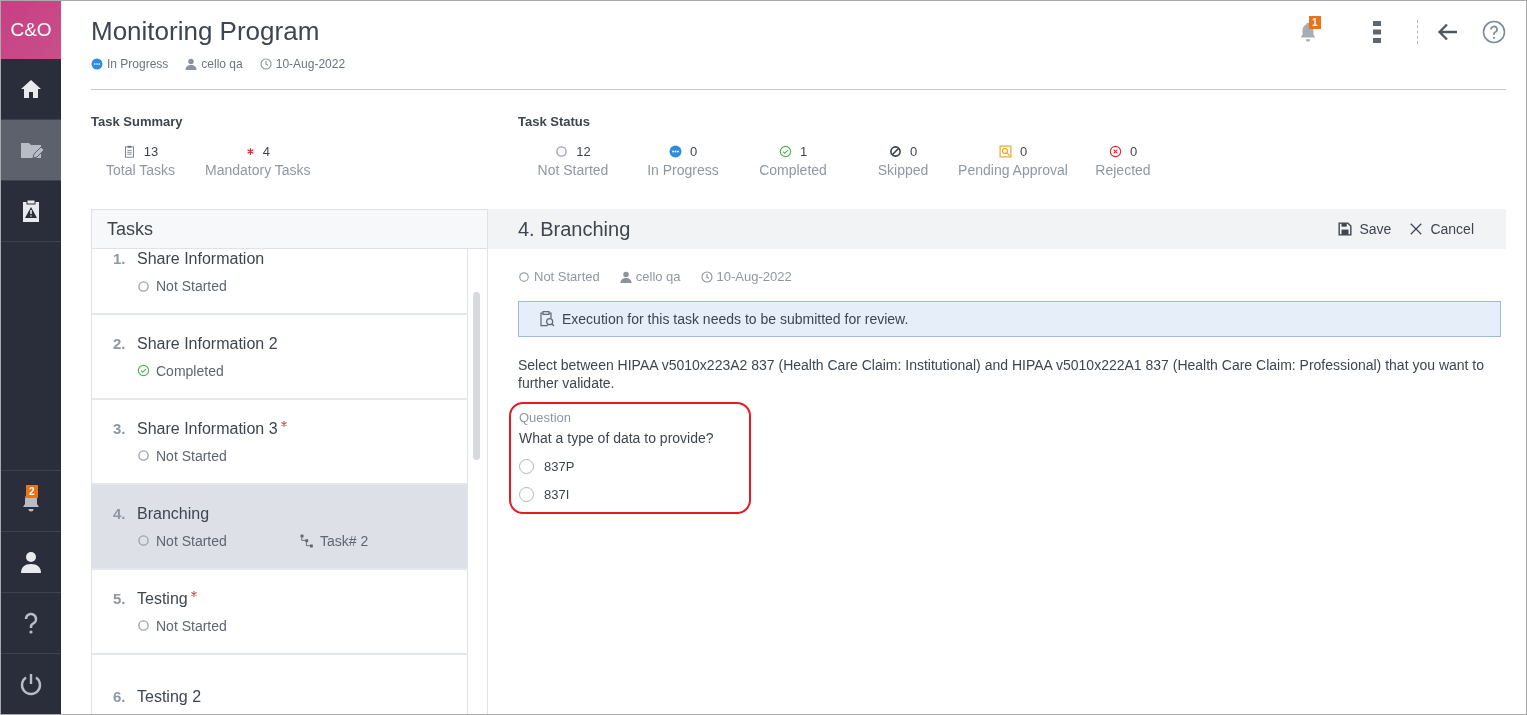 This screenshot has width=1527, height=715. I want to click on stat-label: Not Started, so click(573, 170).